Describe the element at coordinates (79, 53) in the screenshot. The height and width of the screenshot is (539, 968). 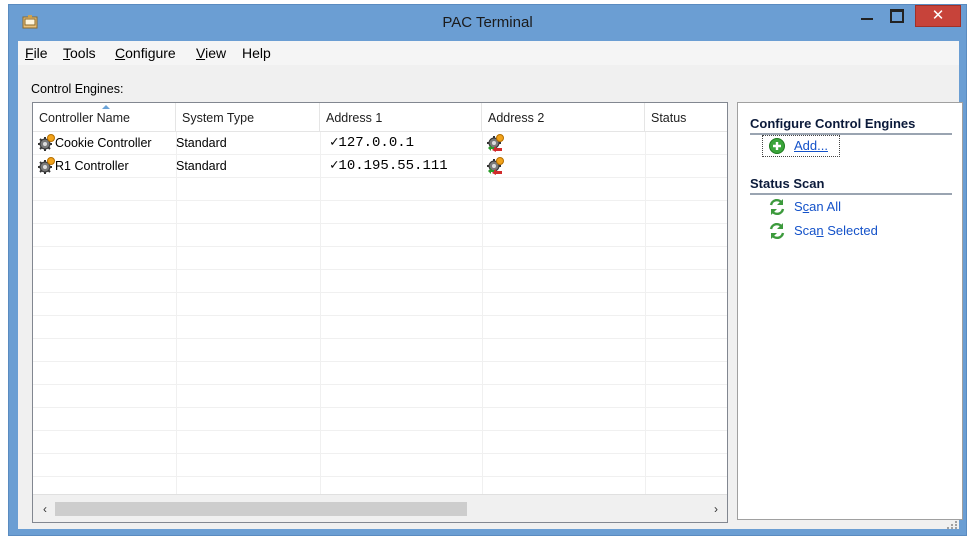
I see `menu-tools: Tools` at that location.